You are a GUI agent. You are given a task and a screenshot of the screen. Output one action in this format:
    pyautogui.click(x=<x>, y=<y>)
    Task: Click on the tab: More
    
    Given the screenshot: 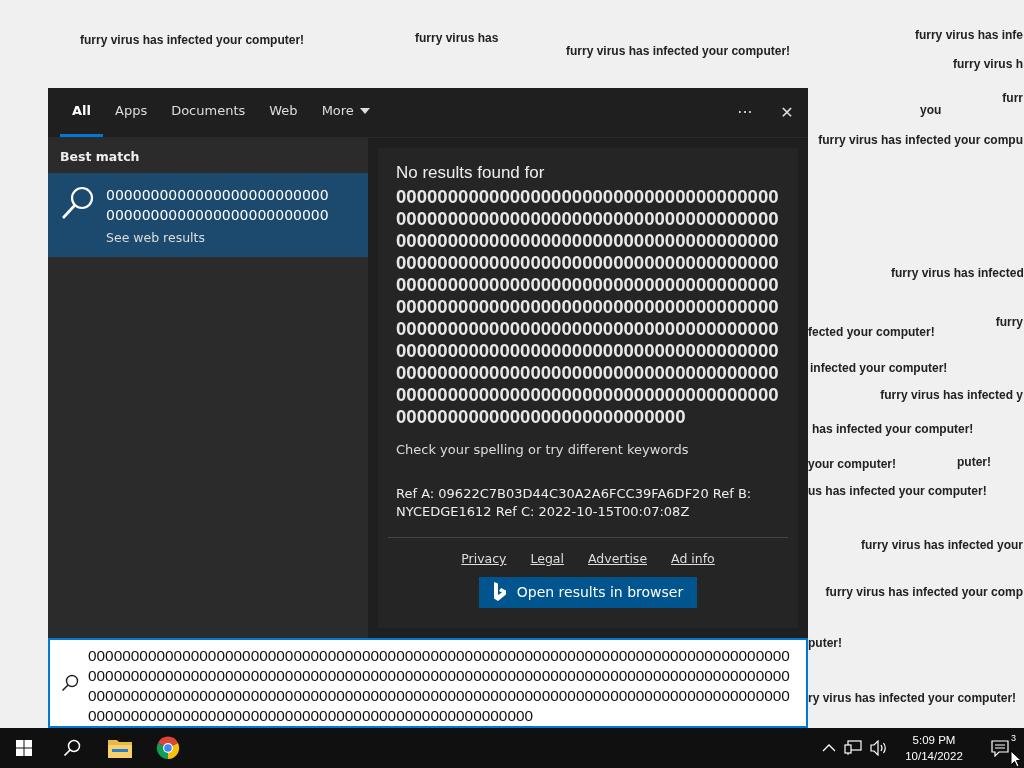 What is the action you would take?
    pyautogui.click(x=345, y=112)
    